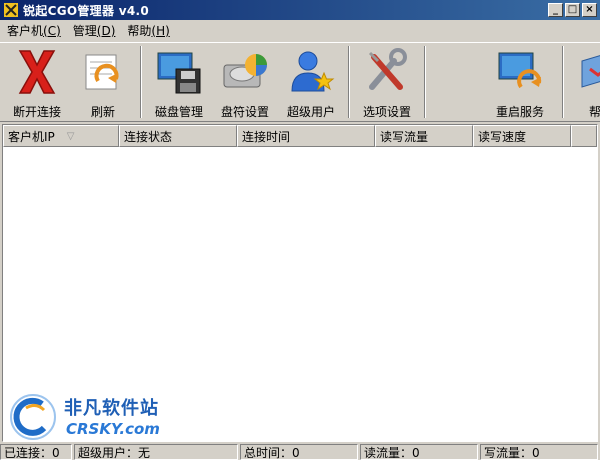 Image resolution: width=600 pixels, height=460 pixels. What do you see at coordinates (555, 10) in the screenshot?
I see `minimize-button: _` at bounding box center [555, 10].